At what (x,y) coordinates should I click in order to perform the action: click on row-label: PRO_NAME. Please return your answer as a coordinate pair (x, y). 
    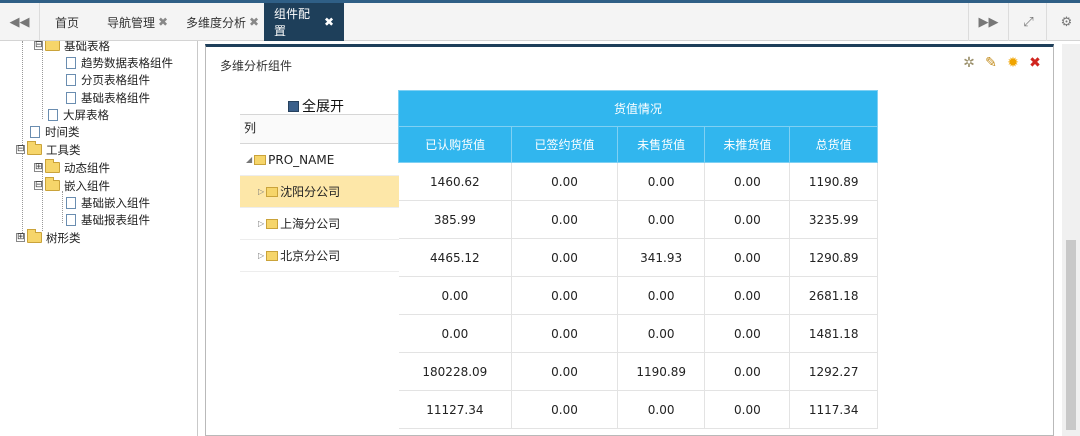
    Looking at the image, I should click on (301, 159).